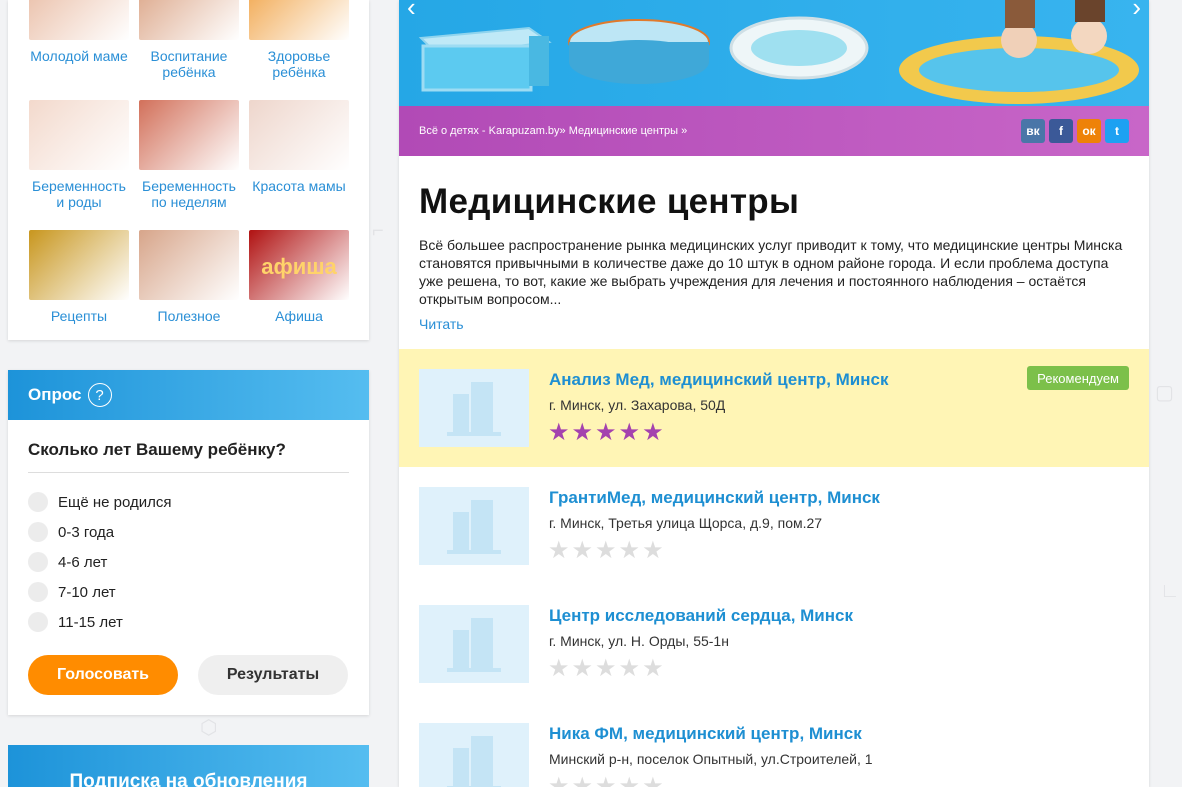 Image resolution: width=1182 pixels, height=787 pixels. Describe the element at coordinates (79, 135) in the screenshot. I see `pregnant-belly-photo` at that location.